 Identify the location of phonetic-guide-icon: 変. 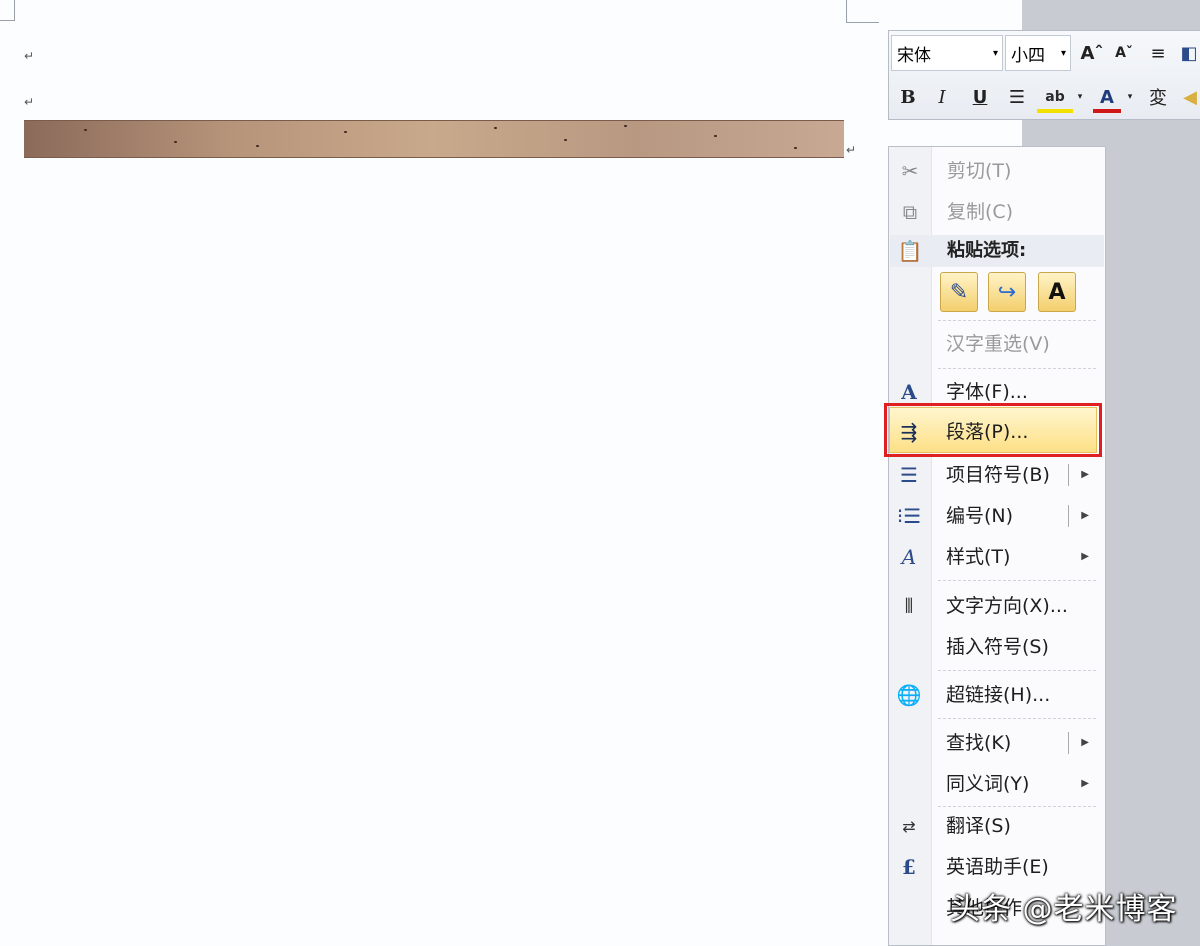
(1158, 97).